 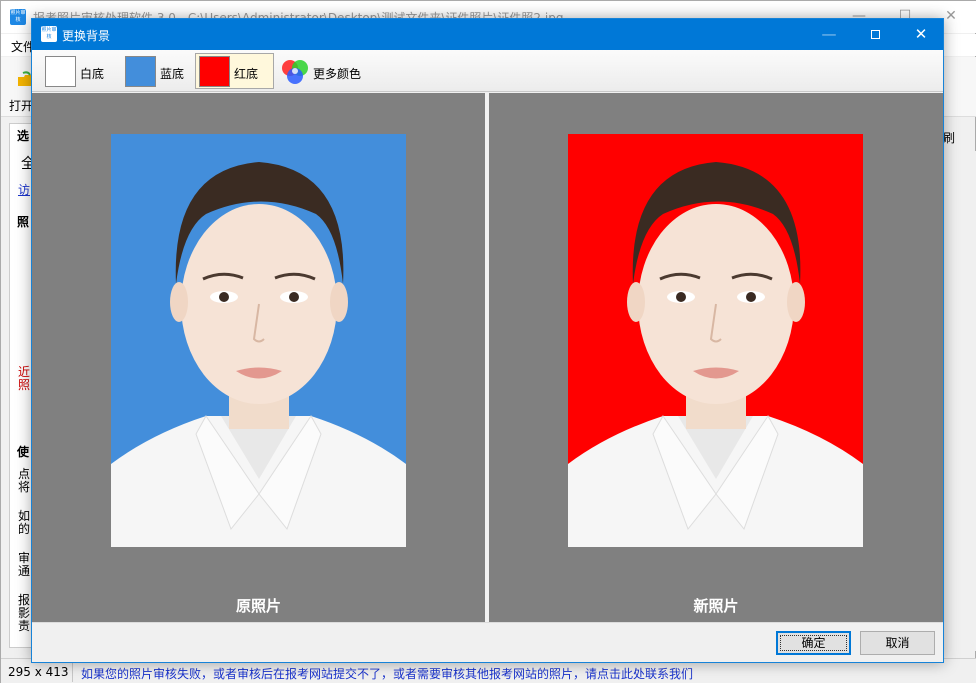 What do you see at coordinates (214, 71) in the screenshot?
I see `red-swatch` at bounding box center [214, 71].